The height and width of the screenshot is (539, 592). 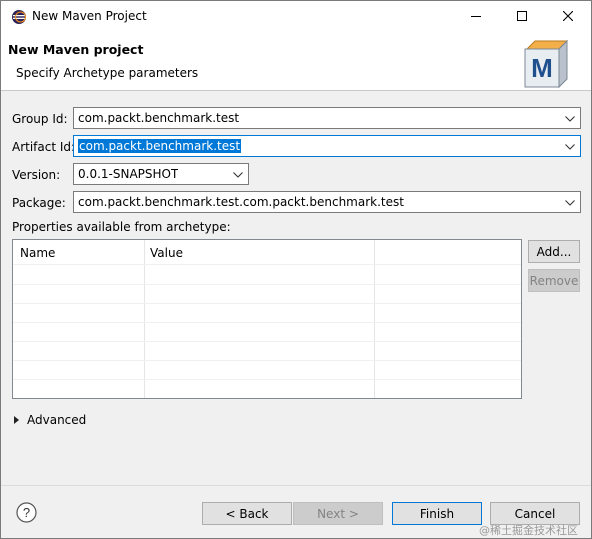 What do you see at coordinates (39, 203) in the screenshot?
I see `package-label: Package:` at bounding box center [39, 203].